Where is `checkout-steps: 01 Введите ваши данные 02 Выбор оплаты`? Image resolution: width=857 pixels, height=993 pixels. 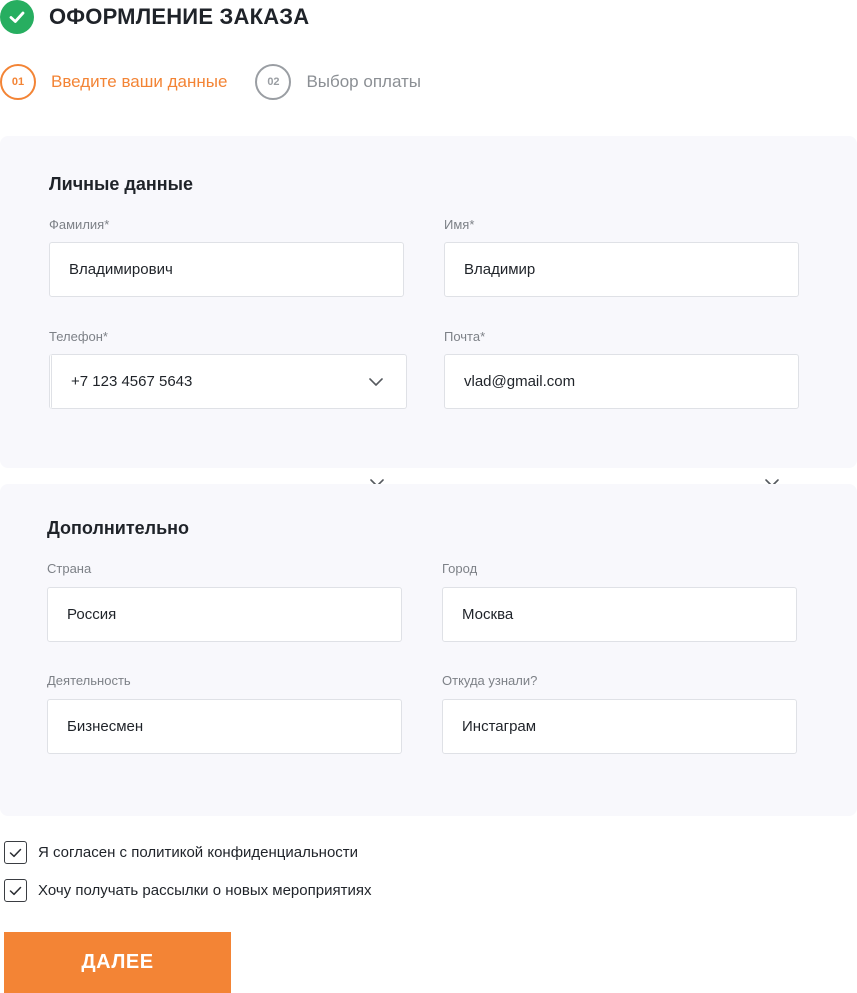 checkout-steps: 01 Введите ваши данные 02 Выбор оплаты is located at coordinates (224, 82).